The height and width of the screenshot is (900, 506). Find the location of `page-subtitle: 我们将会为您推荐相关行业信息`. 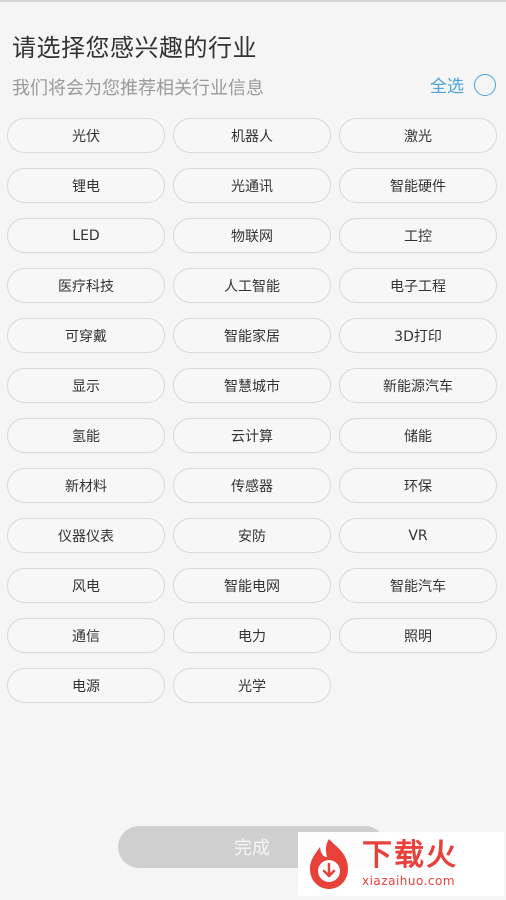

page-subtitle: 我们将会为您推荐相关行业信息 is located at coordinates (138, 88).